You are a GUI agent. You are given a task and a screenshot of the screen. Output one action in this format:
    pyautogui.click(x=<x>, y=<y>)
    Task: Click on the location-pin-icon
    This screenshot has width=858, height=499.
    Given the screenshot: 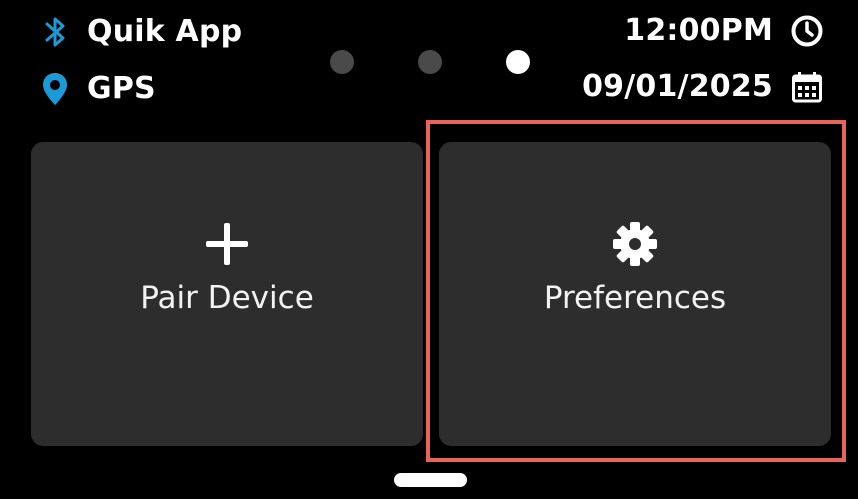 What is the action you would take?
    pyautogui.click(x=55, y=89)
    